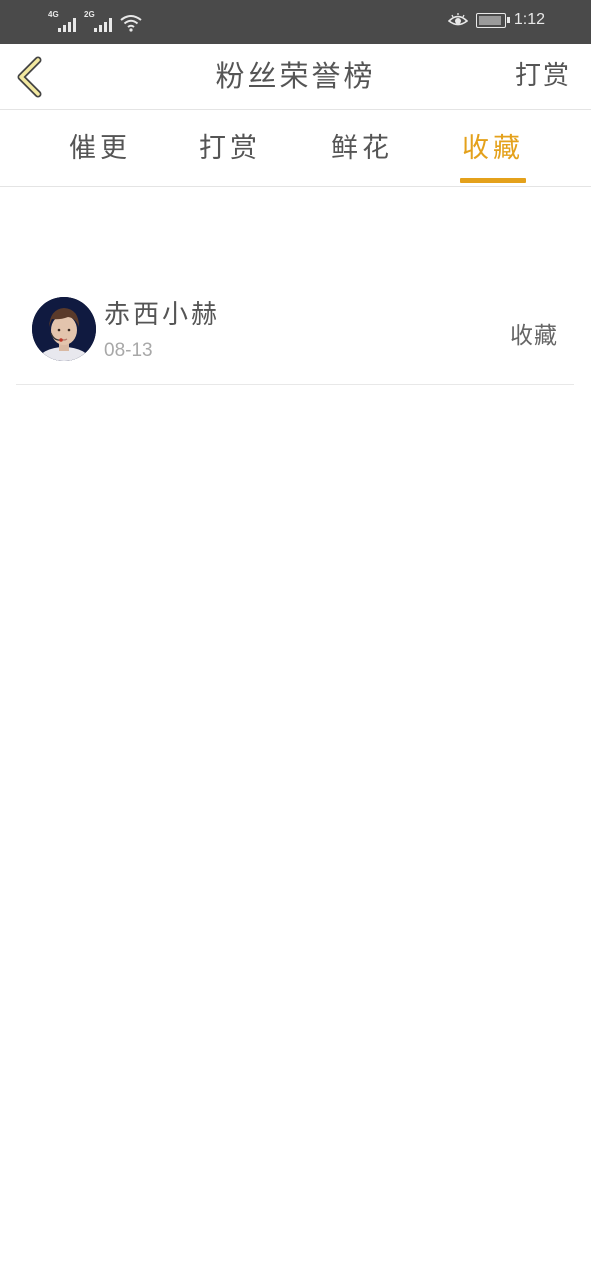 The image size is (591, 1280). Describe the element at coordinates (529, 19) in the screenshot. I see `status-time: 1:12` at that location.